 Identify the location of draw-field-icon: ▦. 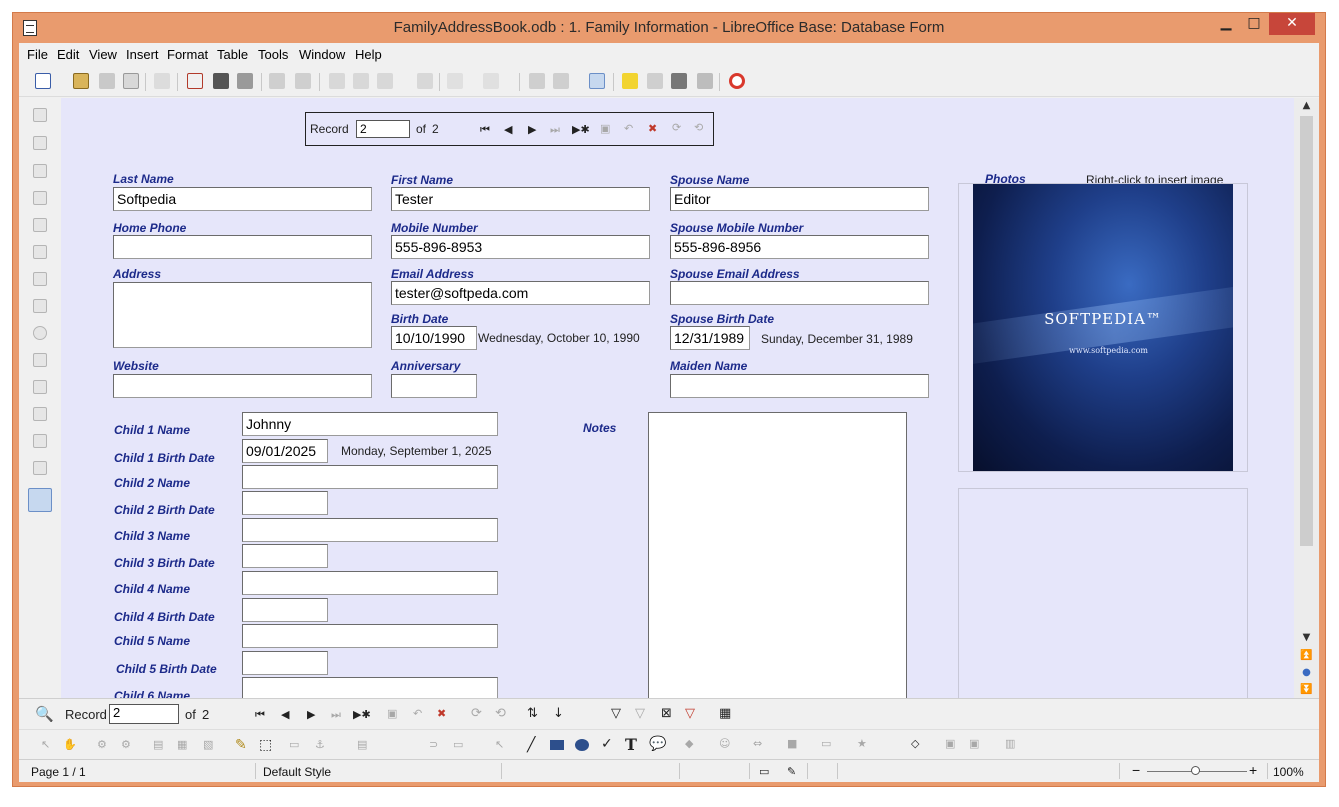
(182, 744).